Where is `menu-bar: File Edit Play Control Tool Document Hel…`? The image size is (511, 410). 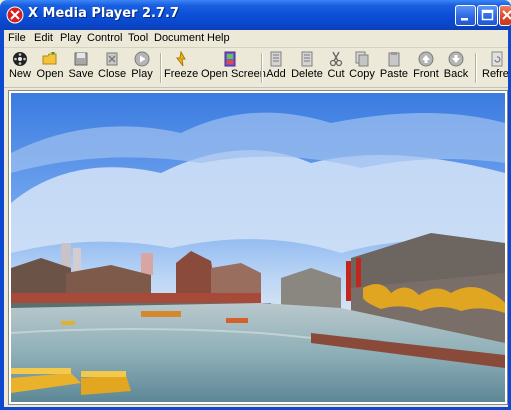 menu-bar: File Edit Play Control Tool Document Hel… is located at coordinates (255, 39).